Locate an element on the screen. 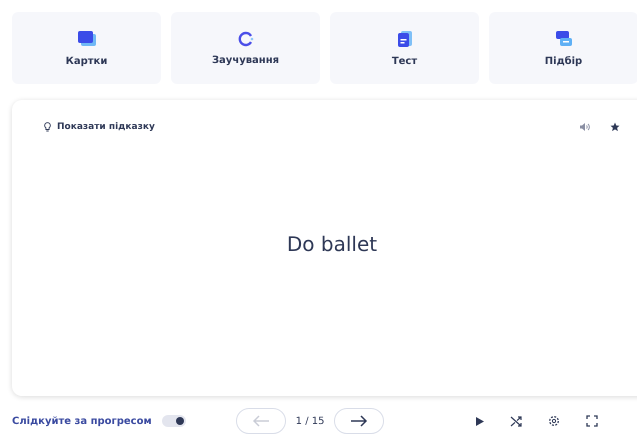  card-counter: 1 / 15 is located at coordinates (310, 421).